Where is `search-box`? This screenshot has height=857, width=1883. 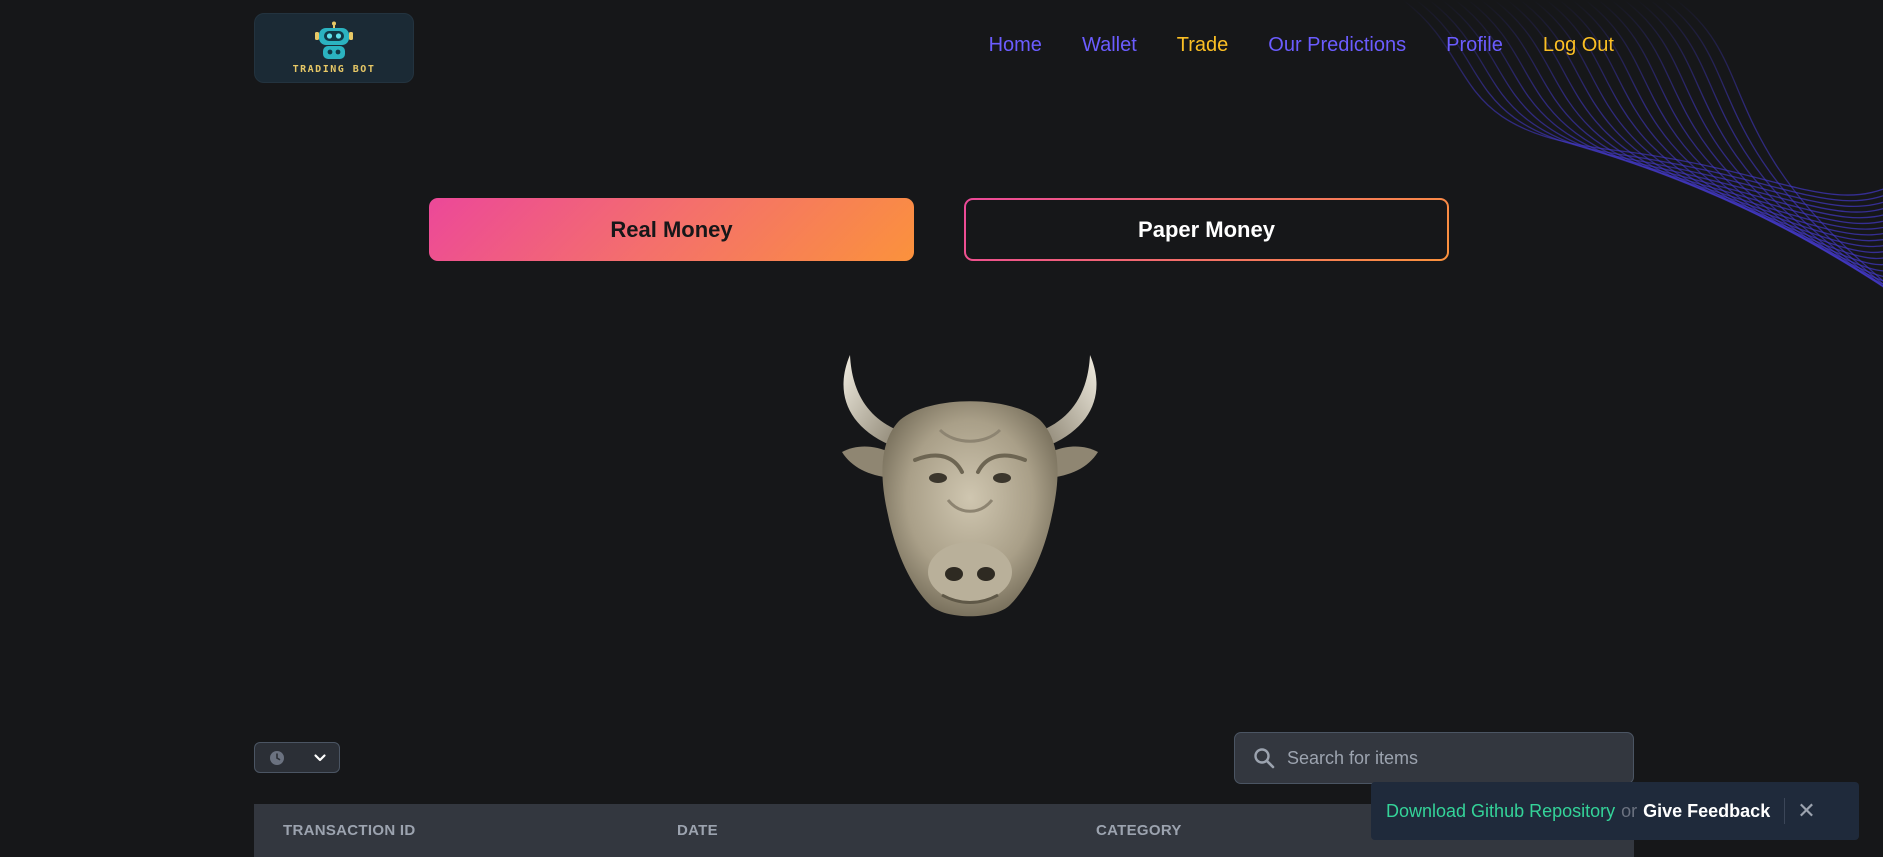
search-box is located at coordinates (1434, 758).